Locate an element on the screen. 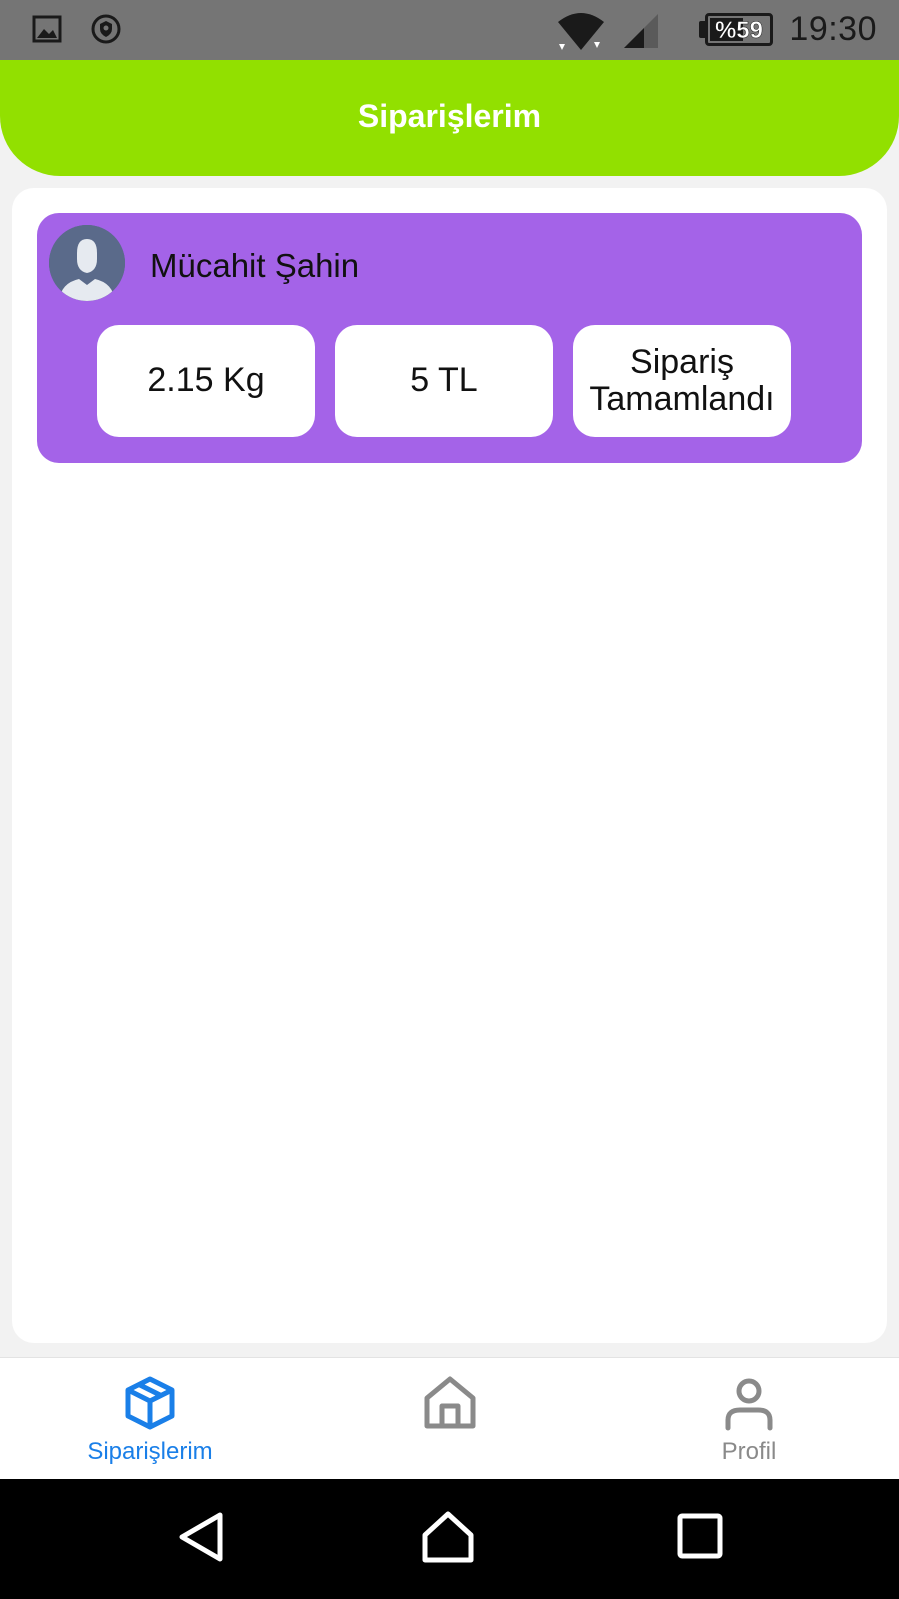 The width and height of the screenshot is (899, 1599). tab-siparislerim: Siparişlerim is located at coordinates (150, 1419).